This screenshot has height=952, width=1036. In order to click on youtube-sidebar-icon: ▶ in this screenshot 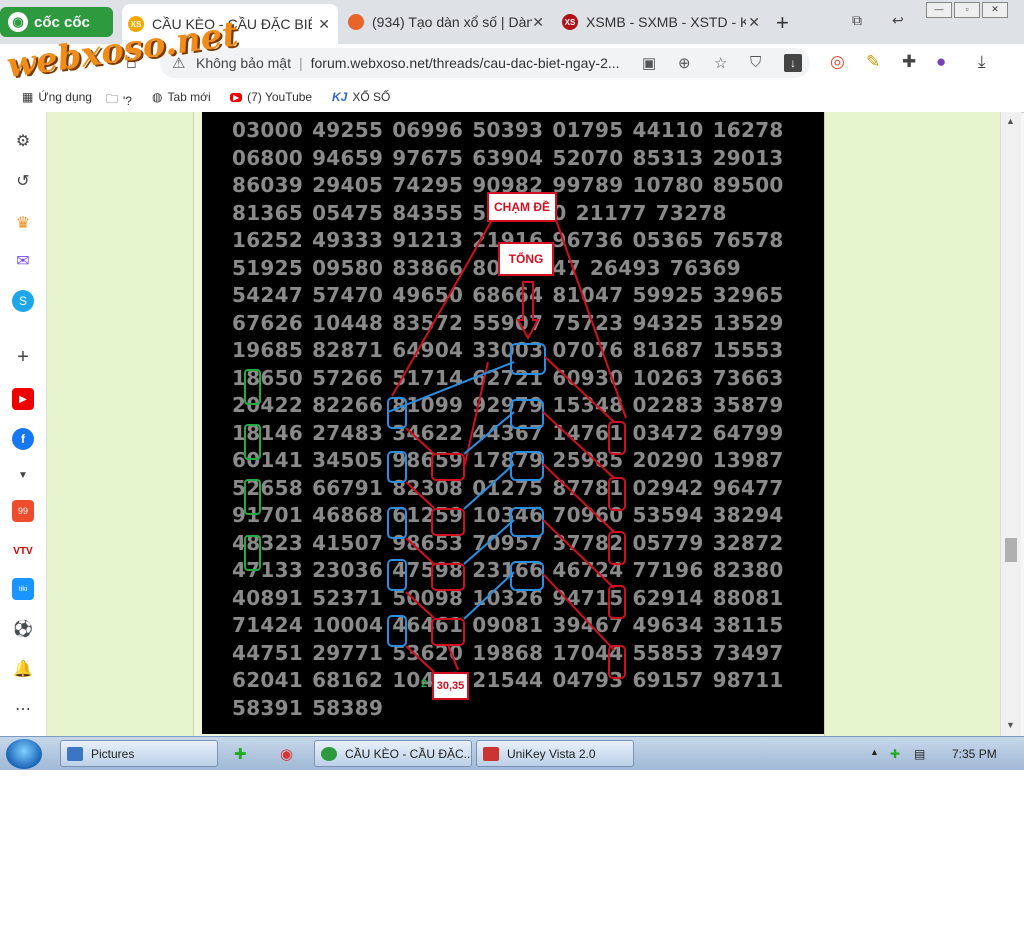, I will do `click(23, 399)`.